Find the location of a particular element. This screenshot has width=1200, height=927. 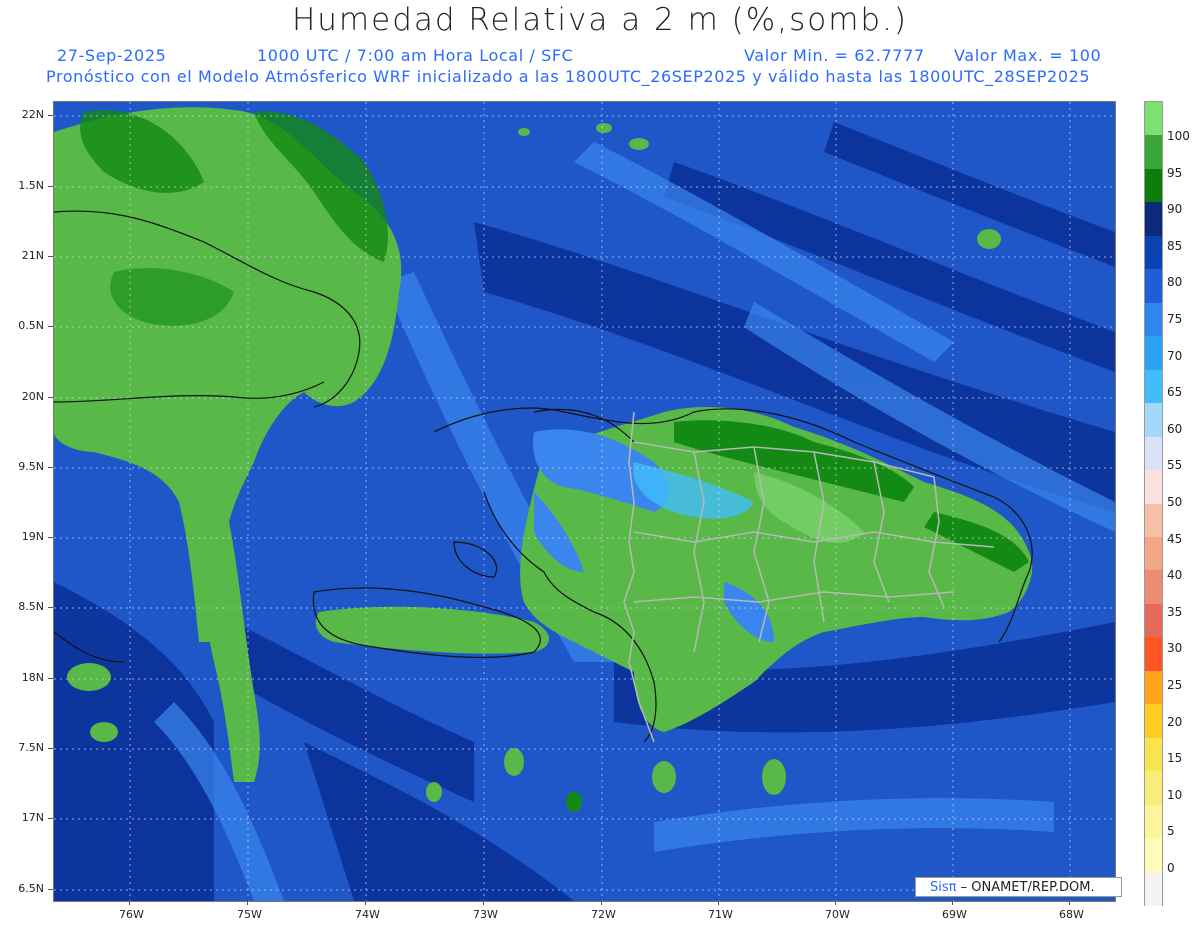

colorbar-label: 35 is located at coordinates (1175, 611).